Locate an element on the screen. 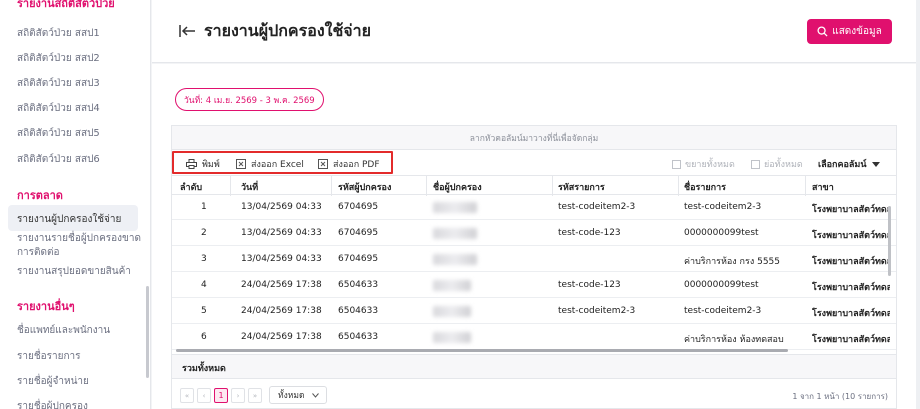  sidebar-item-doctors-staff: ชื่อแพทย์และพนักงาน is located at coordinates (63, 330).